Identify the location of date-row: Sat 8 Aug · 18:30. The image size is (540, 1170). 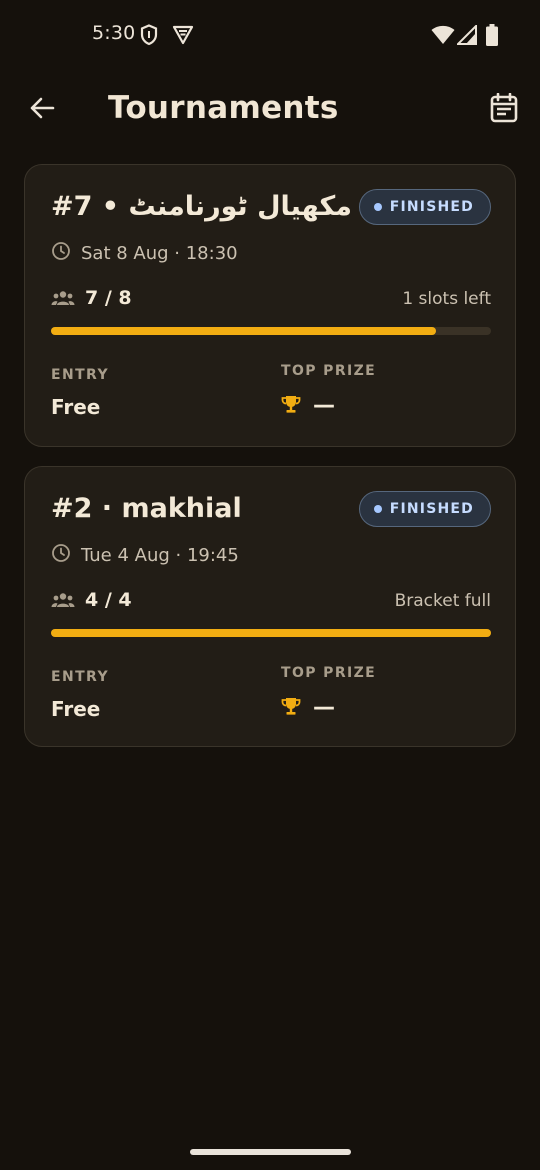
(144, 253).